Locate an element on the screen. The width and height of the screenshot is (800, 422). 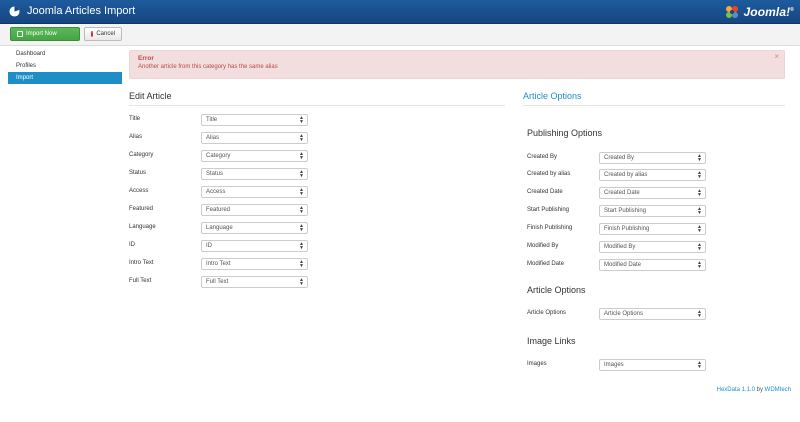
field-row-finish-publishing: Finish Publishing Finish Publishing ▲ ▼ is located at coordinates (617, 229).